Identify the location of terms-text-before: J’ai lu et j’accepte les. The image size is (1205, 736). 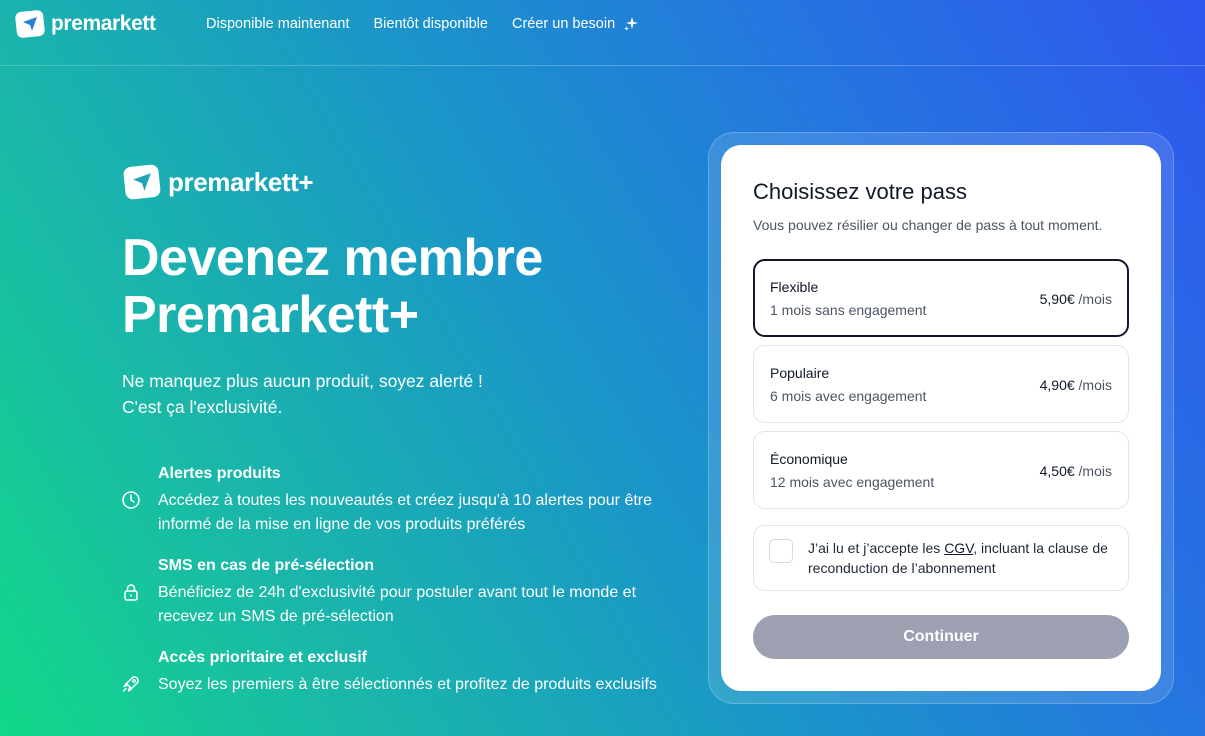
(876, 548).